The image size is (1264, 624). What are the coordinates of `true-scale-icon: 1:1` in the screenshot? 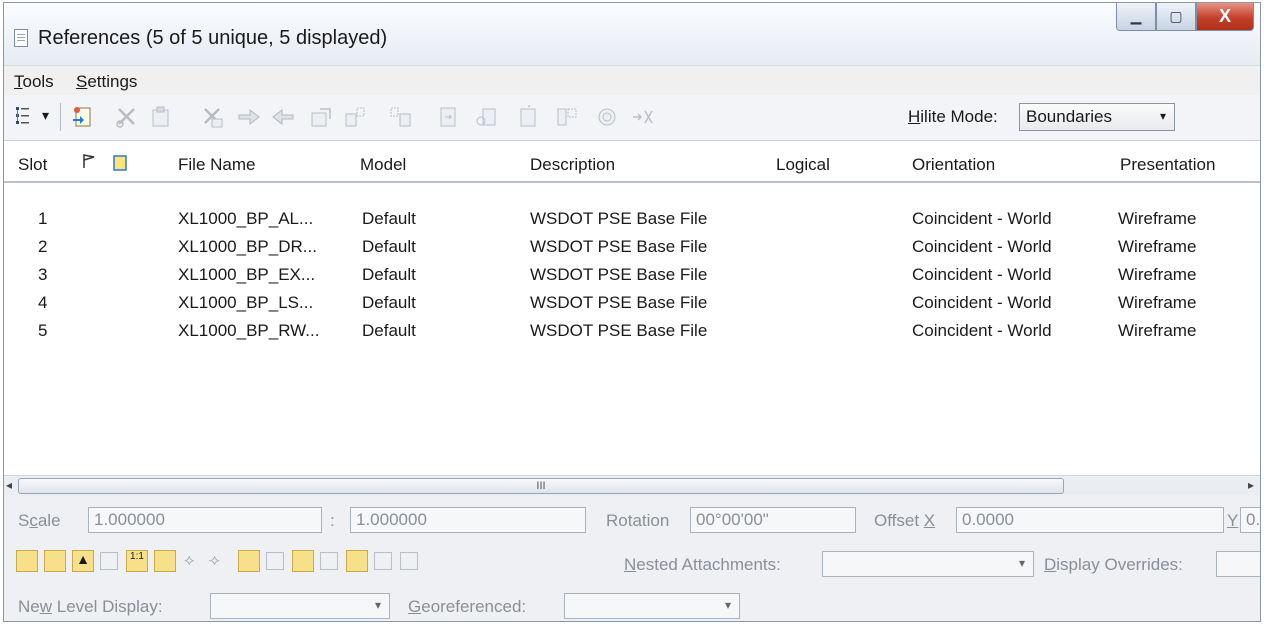 It's located at (137, 561).